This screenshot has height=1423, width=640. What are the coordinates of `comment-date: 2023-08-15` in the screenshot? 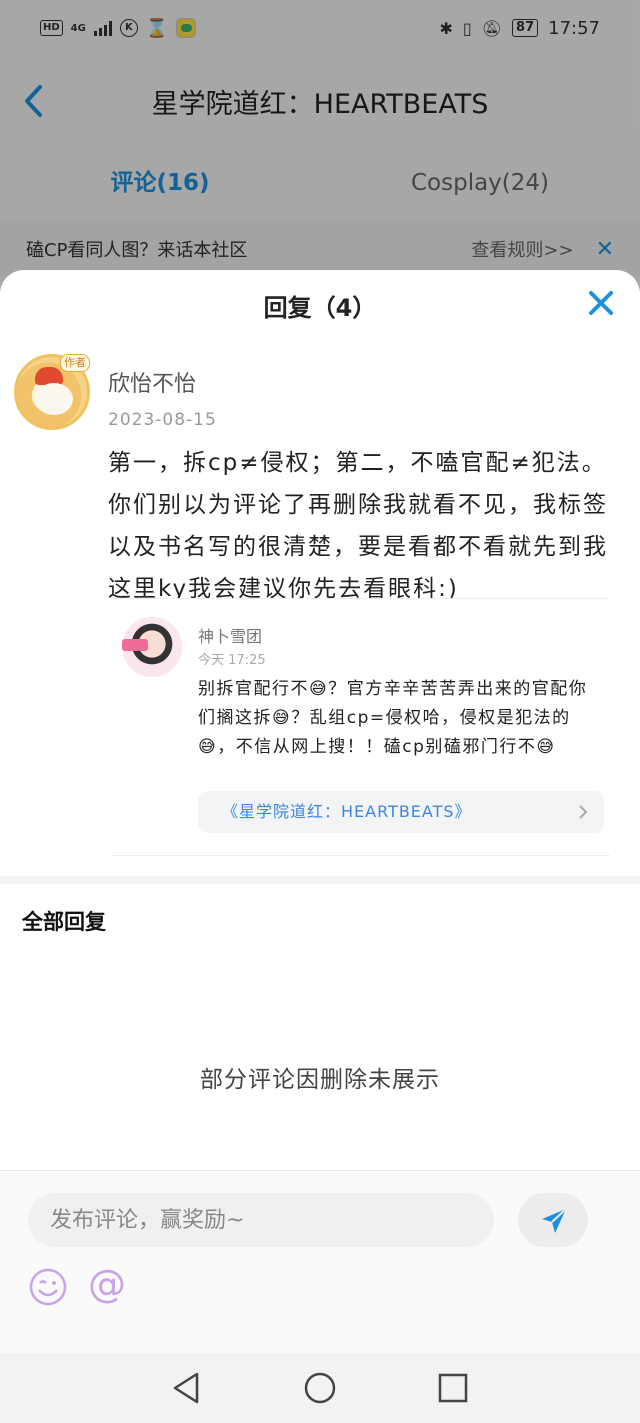 It's located at (162, 420).